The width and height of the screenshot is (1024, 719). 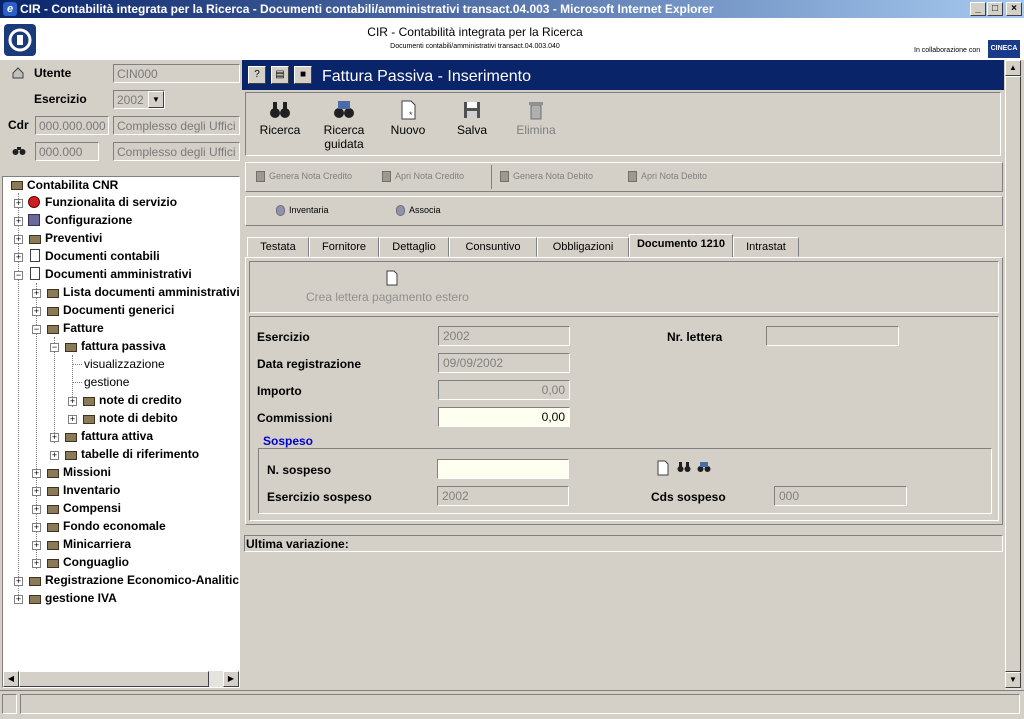 I want to click on tree-item-documenti-amministrativi: Documenti amministrativi, so click(x=118, y=274).